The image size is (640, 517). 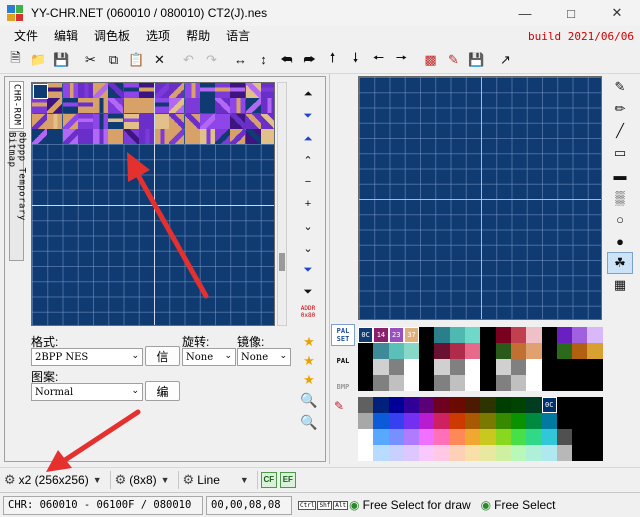 I want to click on zoom-select: ⚙ x2 (256x256) ▼, so click(x=53, y=480).